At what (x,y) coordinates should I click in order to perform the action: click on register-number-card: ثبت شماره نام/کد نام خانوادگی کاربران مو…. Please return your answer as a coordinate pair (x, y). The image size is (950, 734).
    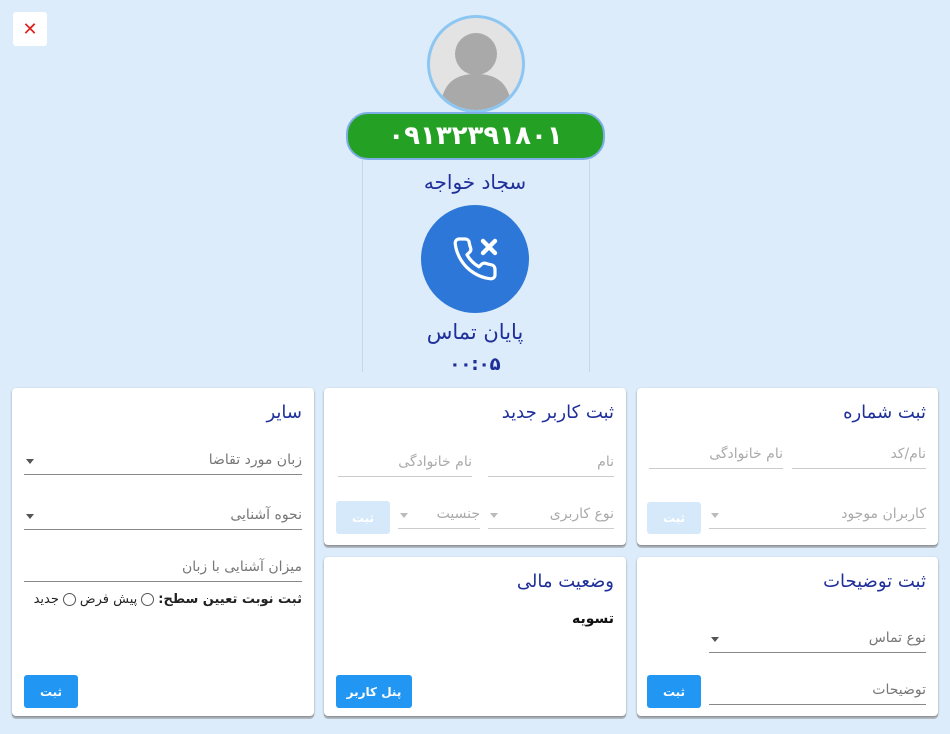
    Looking at the image, I should click on (787, 466).